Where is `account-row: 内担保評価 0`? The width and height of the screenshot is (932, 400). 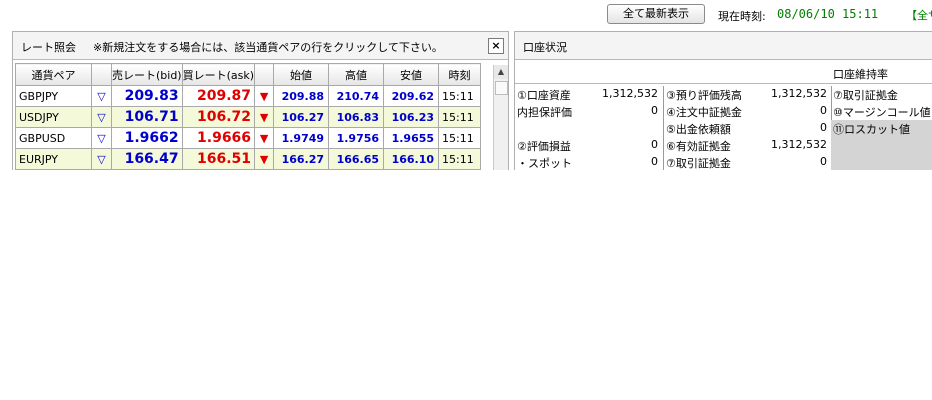
account-row: 内担保評価 0 is located at coordinates (588, 111).